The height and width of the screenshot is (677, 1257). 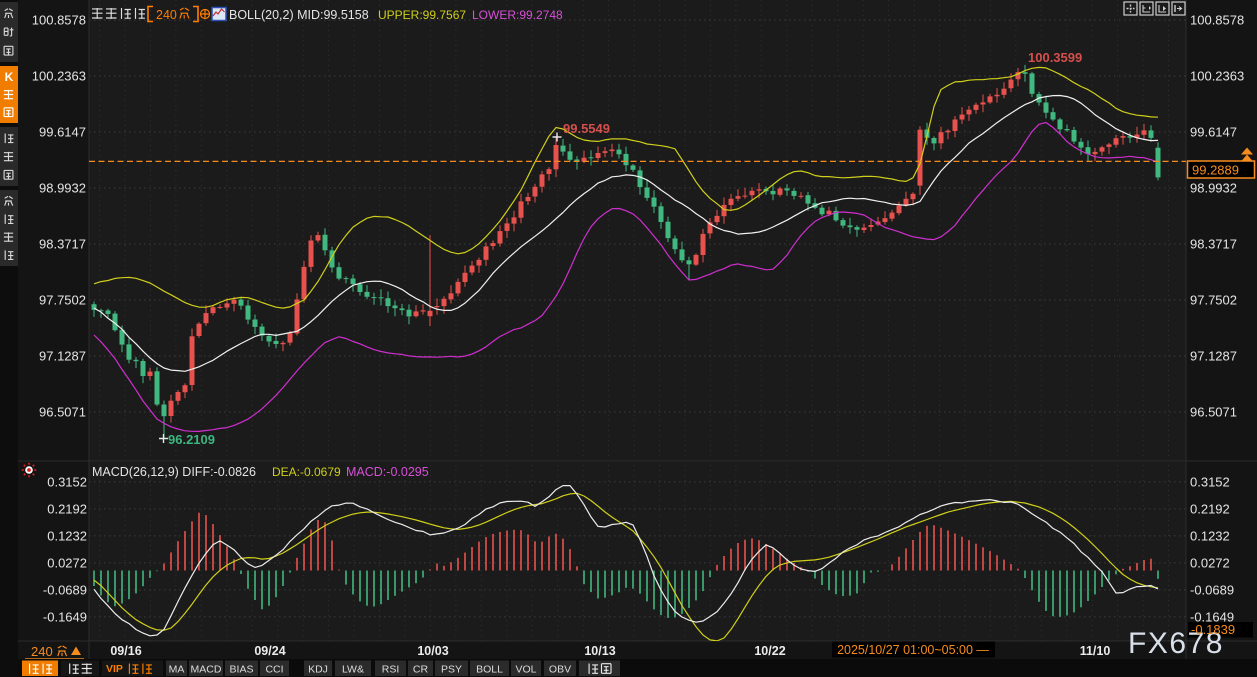 What do you see at coordinates (269, 651) in the screenshot?
I see `svg-text: 09/24` at bounding box center [269, 651].